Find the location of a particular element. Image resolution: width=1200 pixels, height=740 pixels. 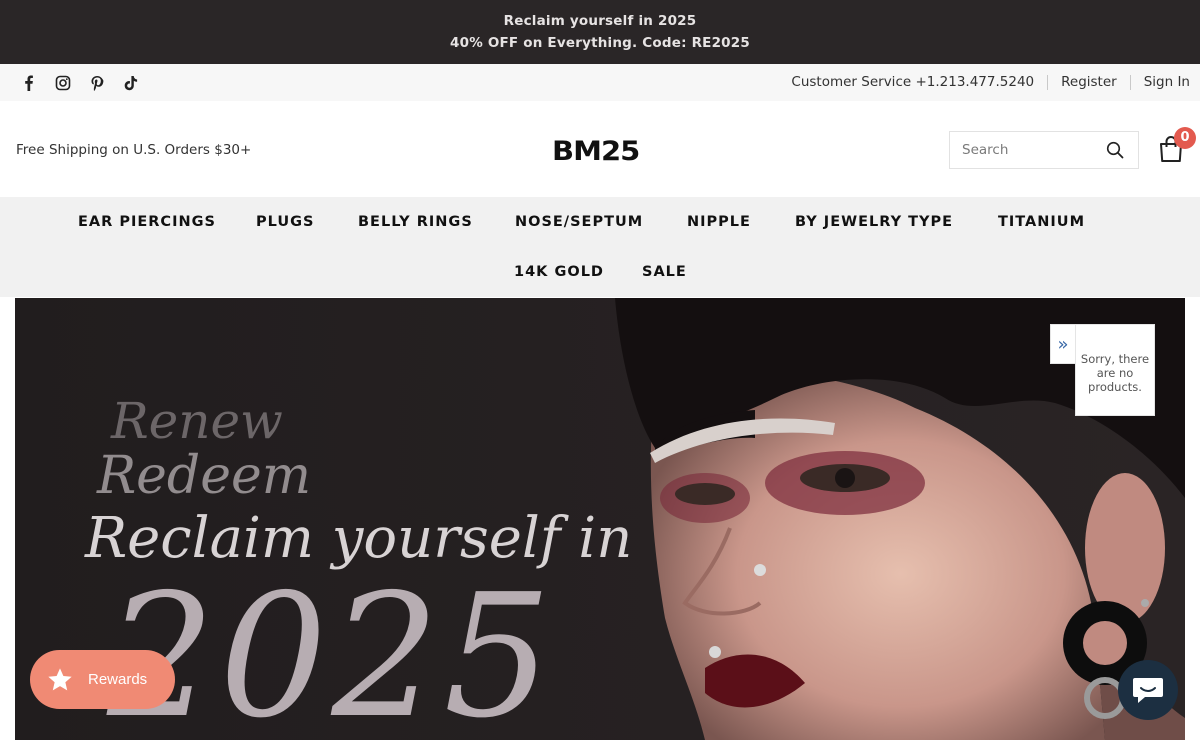

nav-item-14k-gold: 14K GOLD is located at coordinates (559, 272).